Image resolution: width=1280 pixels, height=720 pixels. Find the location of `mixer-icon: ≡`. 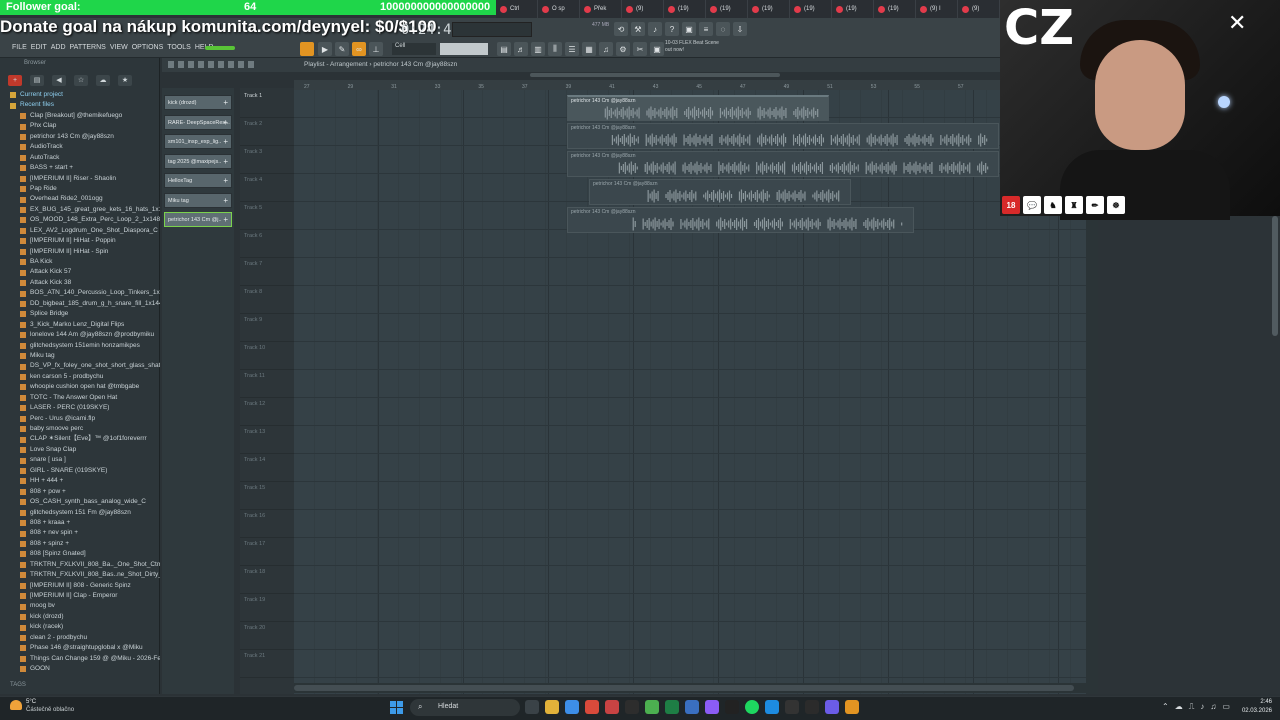

mixer-icon: ≡ is located at coordinates (706, 29).